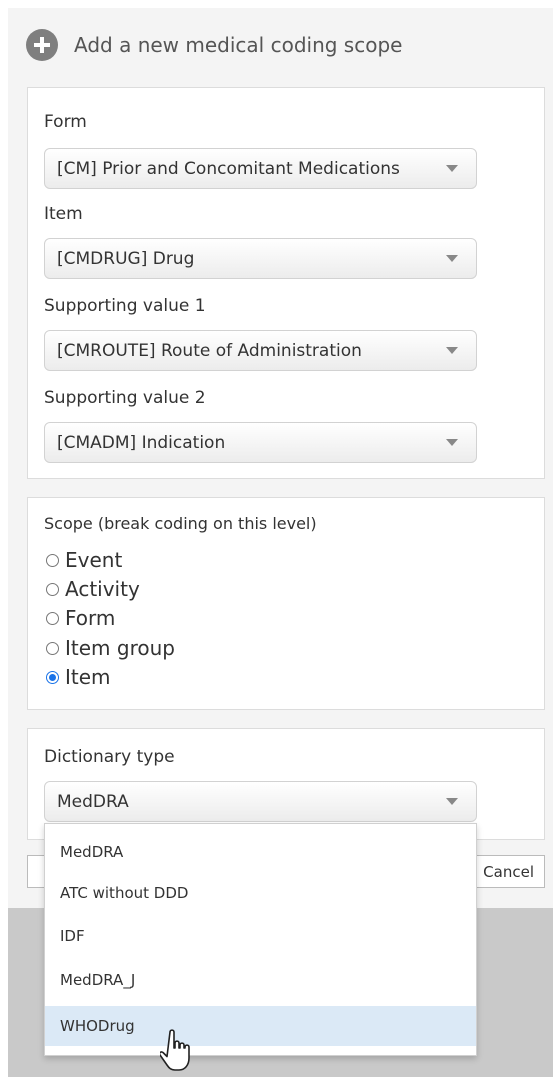  I want to click on scope-option-label: Form, so click(90, 618).